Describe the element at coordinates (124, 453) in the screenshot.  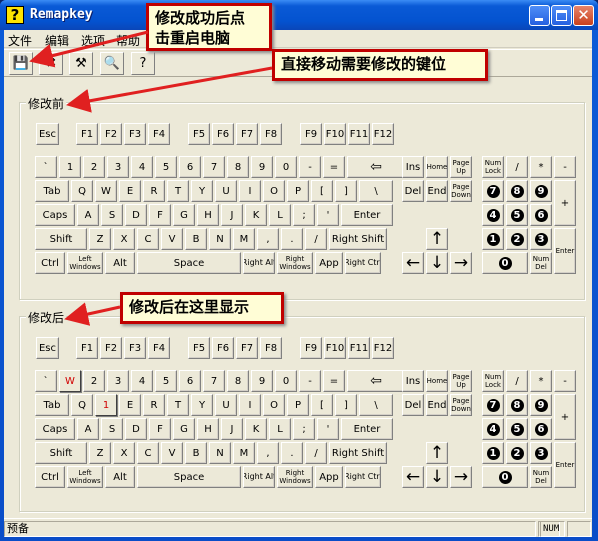
I see `key-x: X` at that location.